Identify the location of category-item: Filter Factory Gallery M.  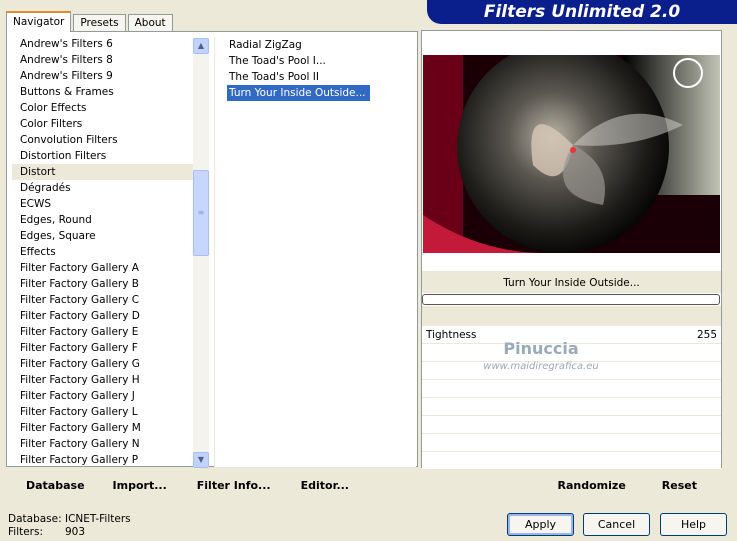
(103, 428).